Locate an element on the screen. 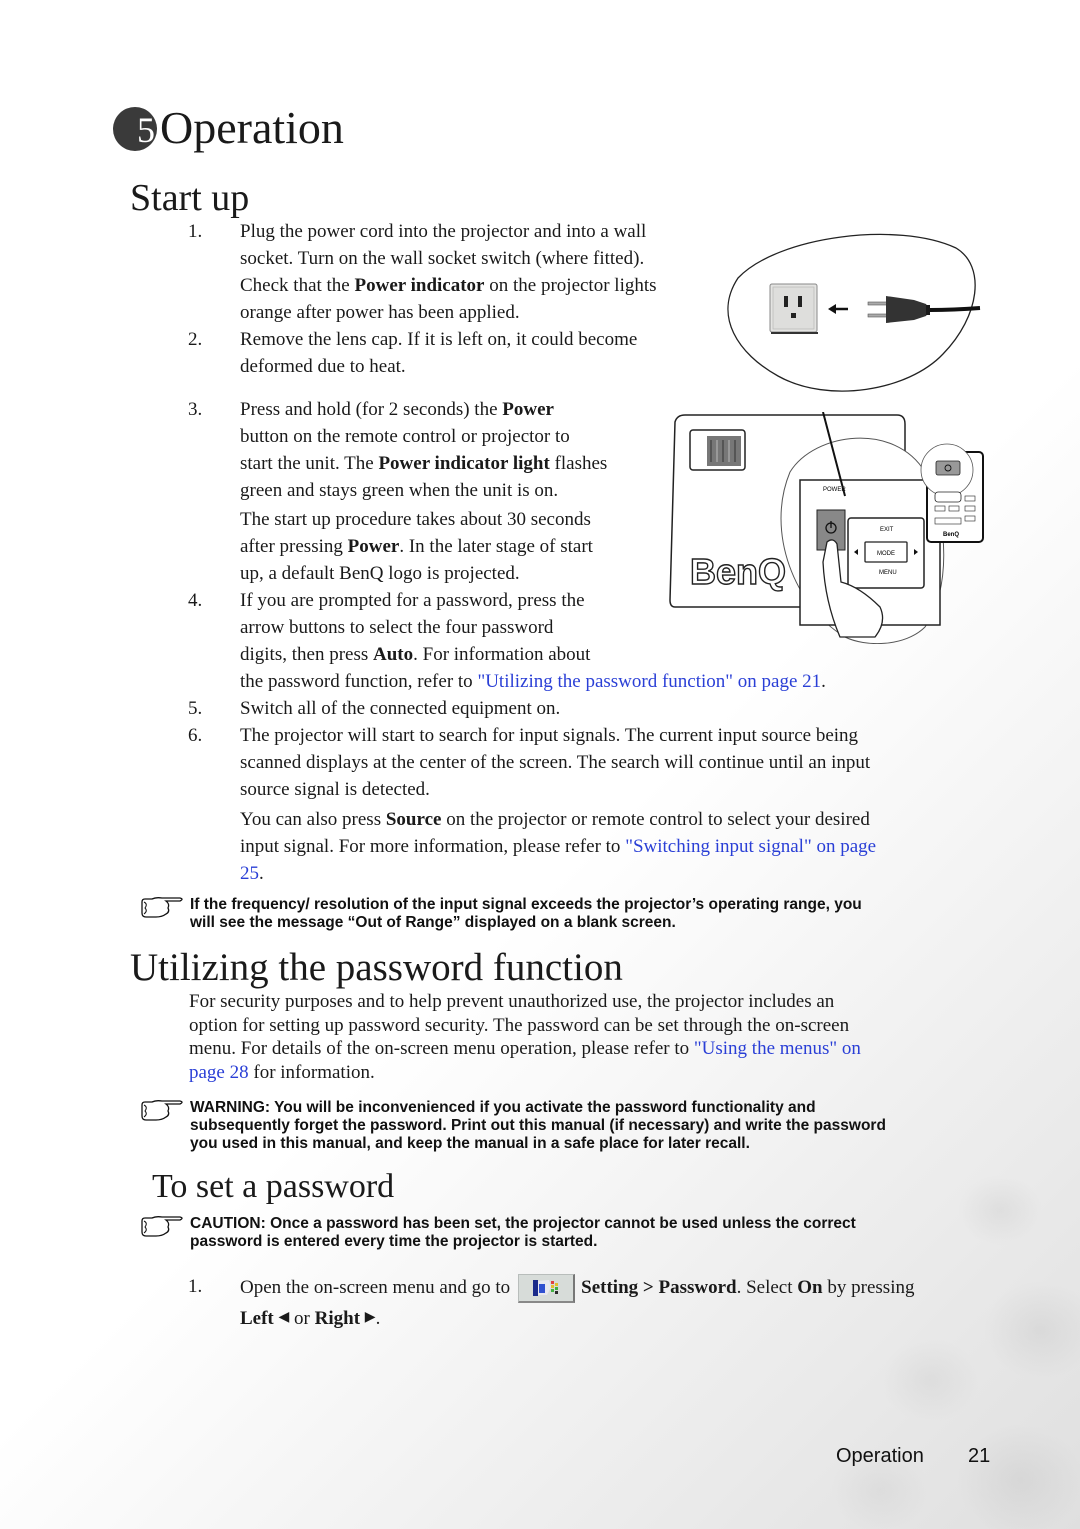 This screenshot has width=1080, height=1529. text-line: 25. is located at coordinates (610, 873).